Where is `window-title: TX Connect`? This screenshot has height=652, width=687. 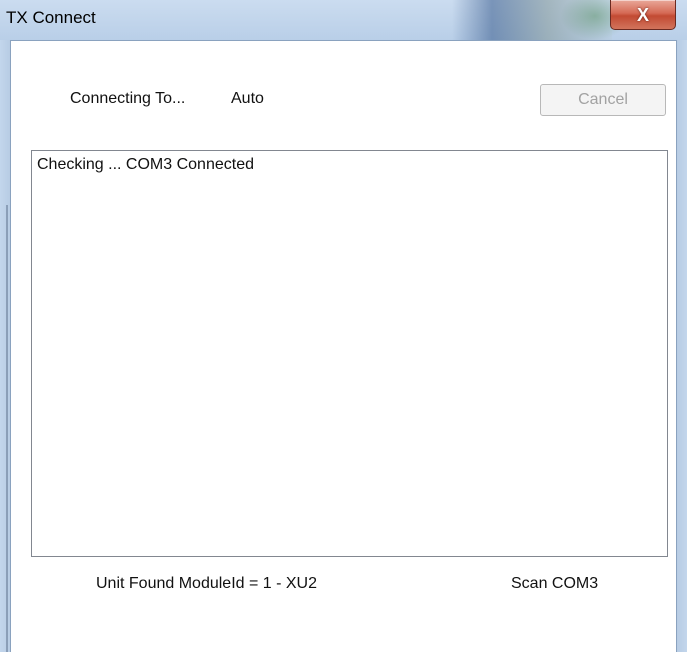 window-title: TX Connect is located at coordinates (51, 17).